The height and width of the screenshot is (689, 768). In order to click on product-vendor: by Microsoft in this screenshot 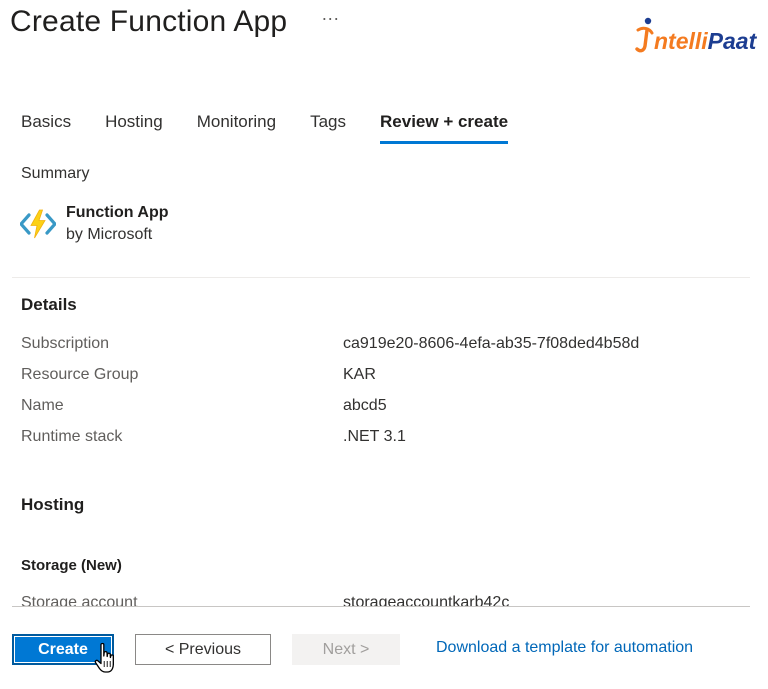, I will do `click(109, 234)`.